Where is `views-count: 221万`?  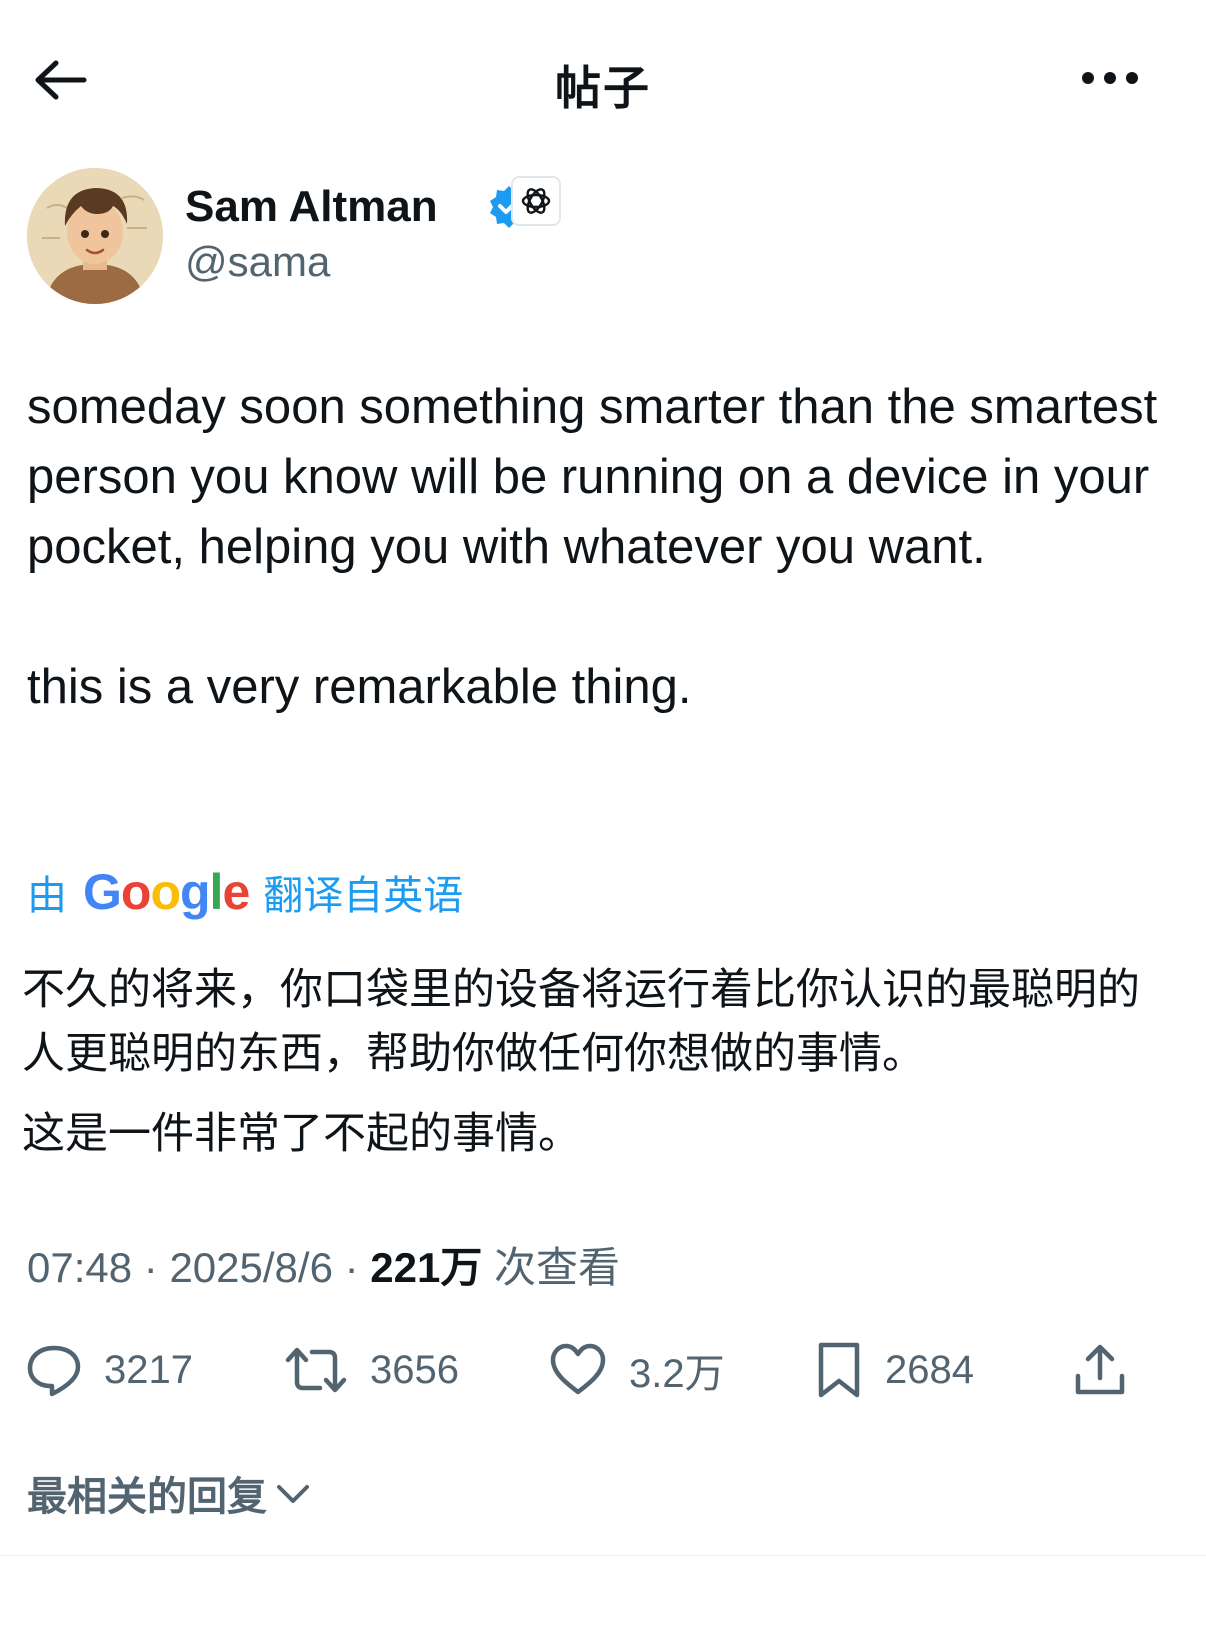
views-count: 221万 is located at coordinates (426, 1267).